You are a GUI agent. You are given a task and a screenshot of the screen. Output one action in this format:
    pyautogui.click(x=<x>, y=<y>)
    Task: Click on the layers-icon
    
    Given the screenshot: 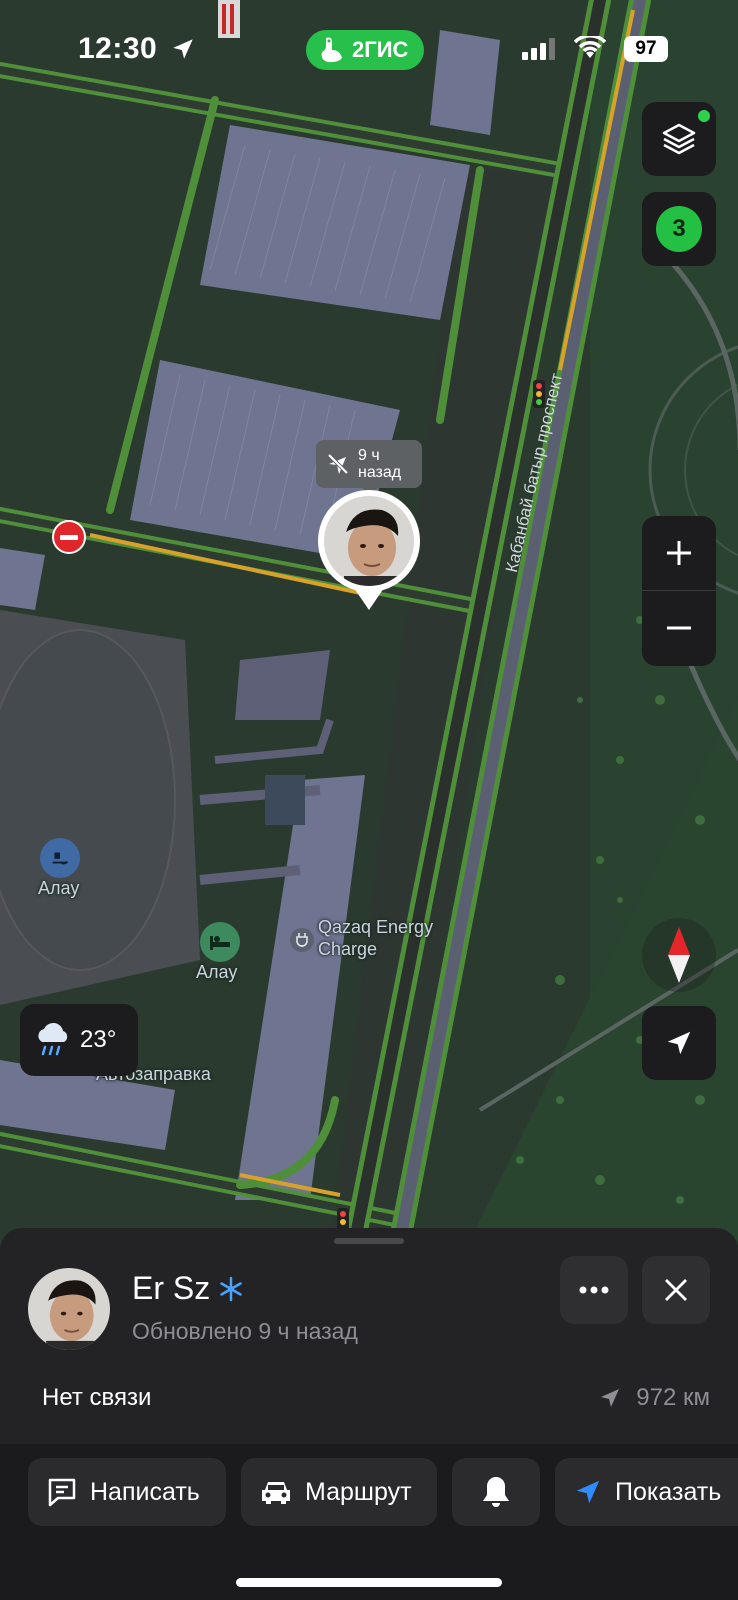 What is the action you would take?
    pyautogui.click(x=679, y=139)
    